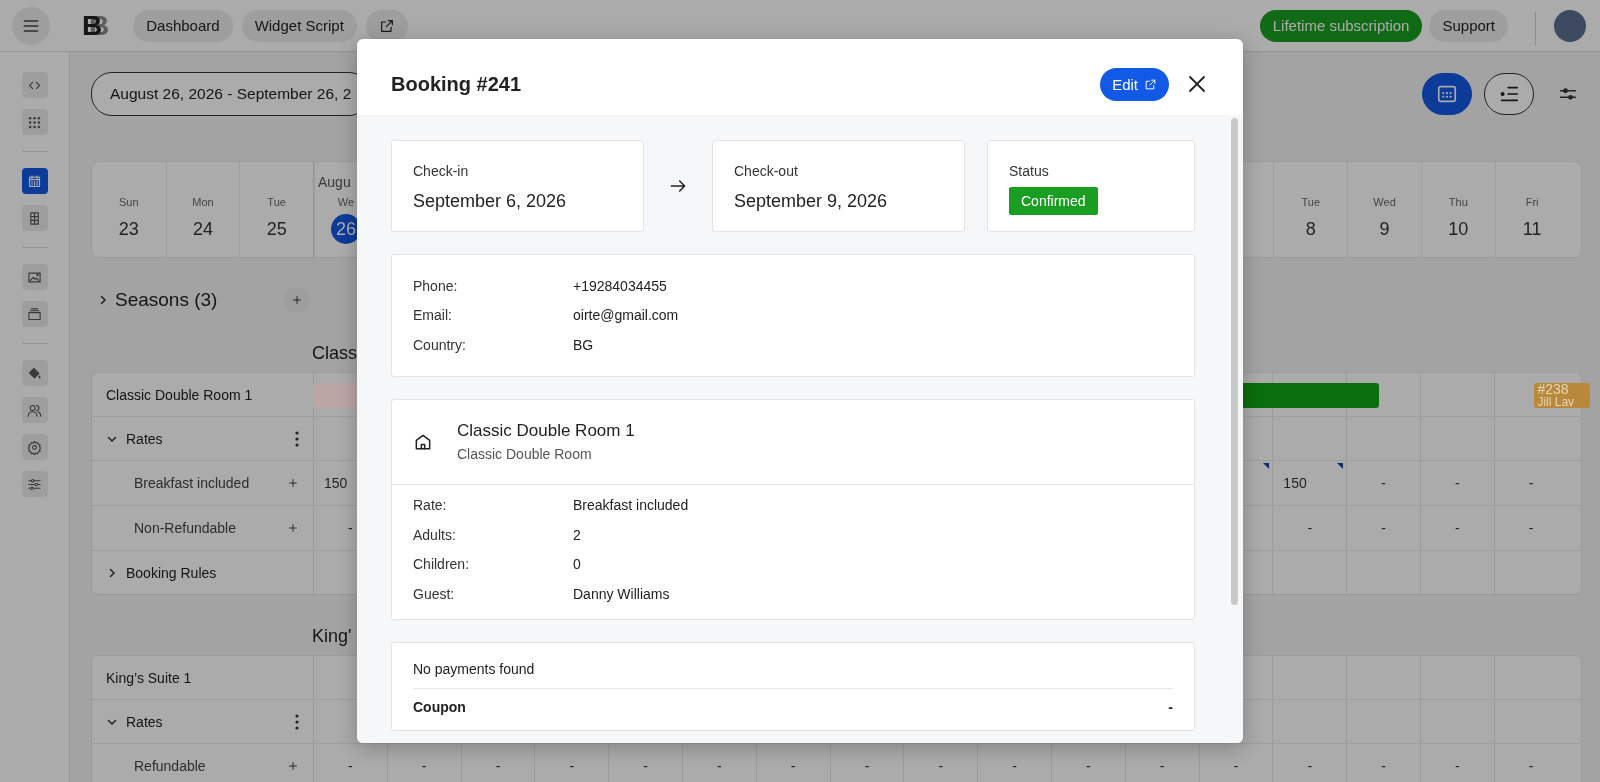 The image size is (1600, 782). Describe the element at coordinates (490, 201) in the screenshot. I see `check-in-date: September 6, 2026` at that location.